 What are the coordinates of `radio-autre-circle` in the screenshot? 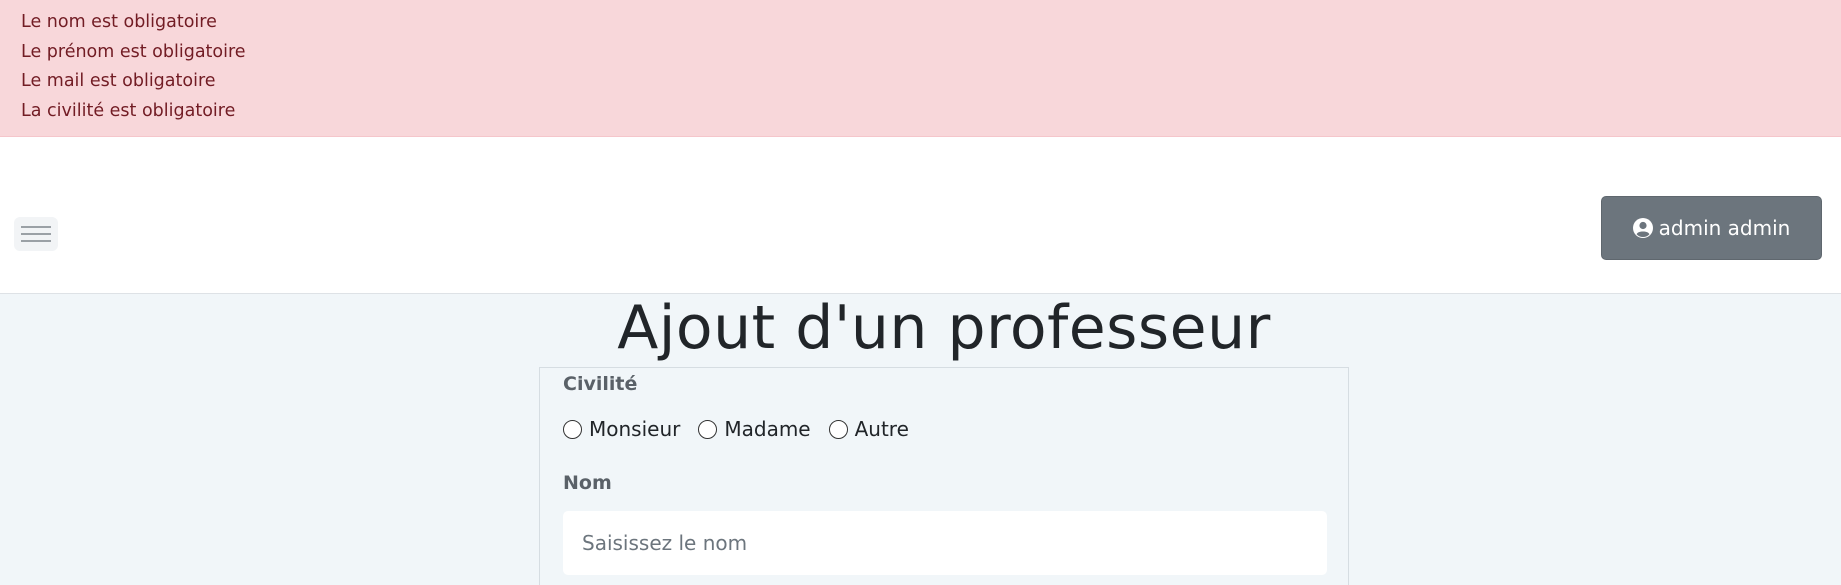 It's located at (838, 429).